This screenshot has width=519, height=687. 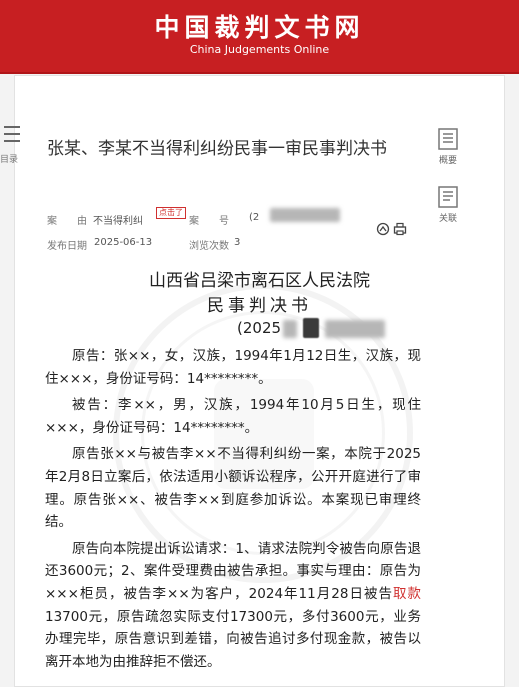 I want to click on site-header: 中国裁判文书网 China Judgements Online, so click(x=259, y=37).